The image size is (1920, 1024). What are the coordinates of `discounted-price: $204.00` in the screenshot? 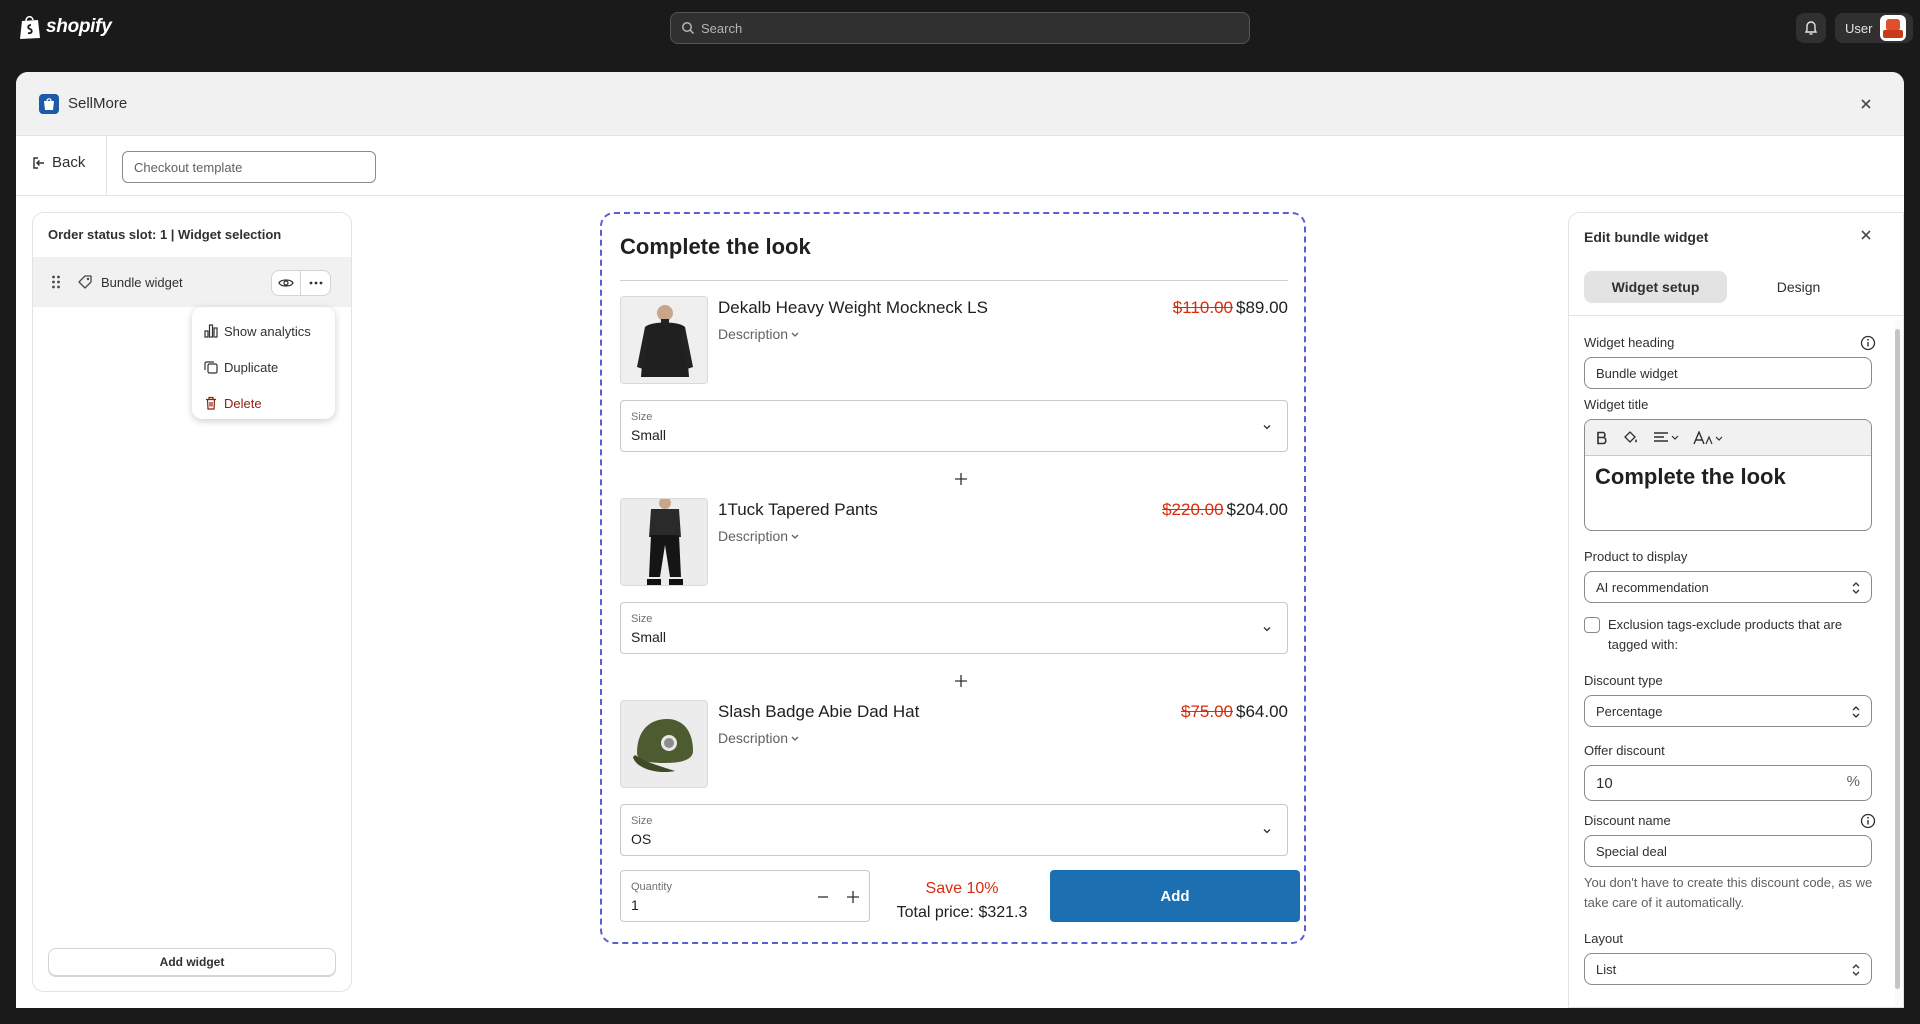 It's located at (1257, 509).